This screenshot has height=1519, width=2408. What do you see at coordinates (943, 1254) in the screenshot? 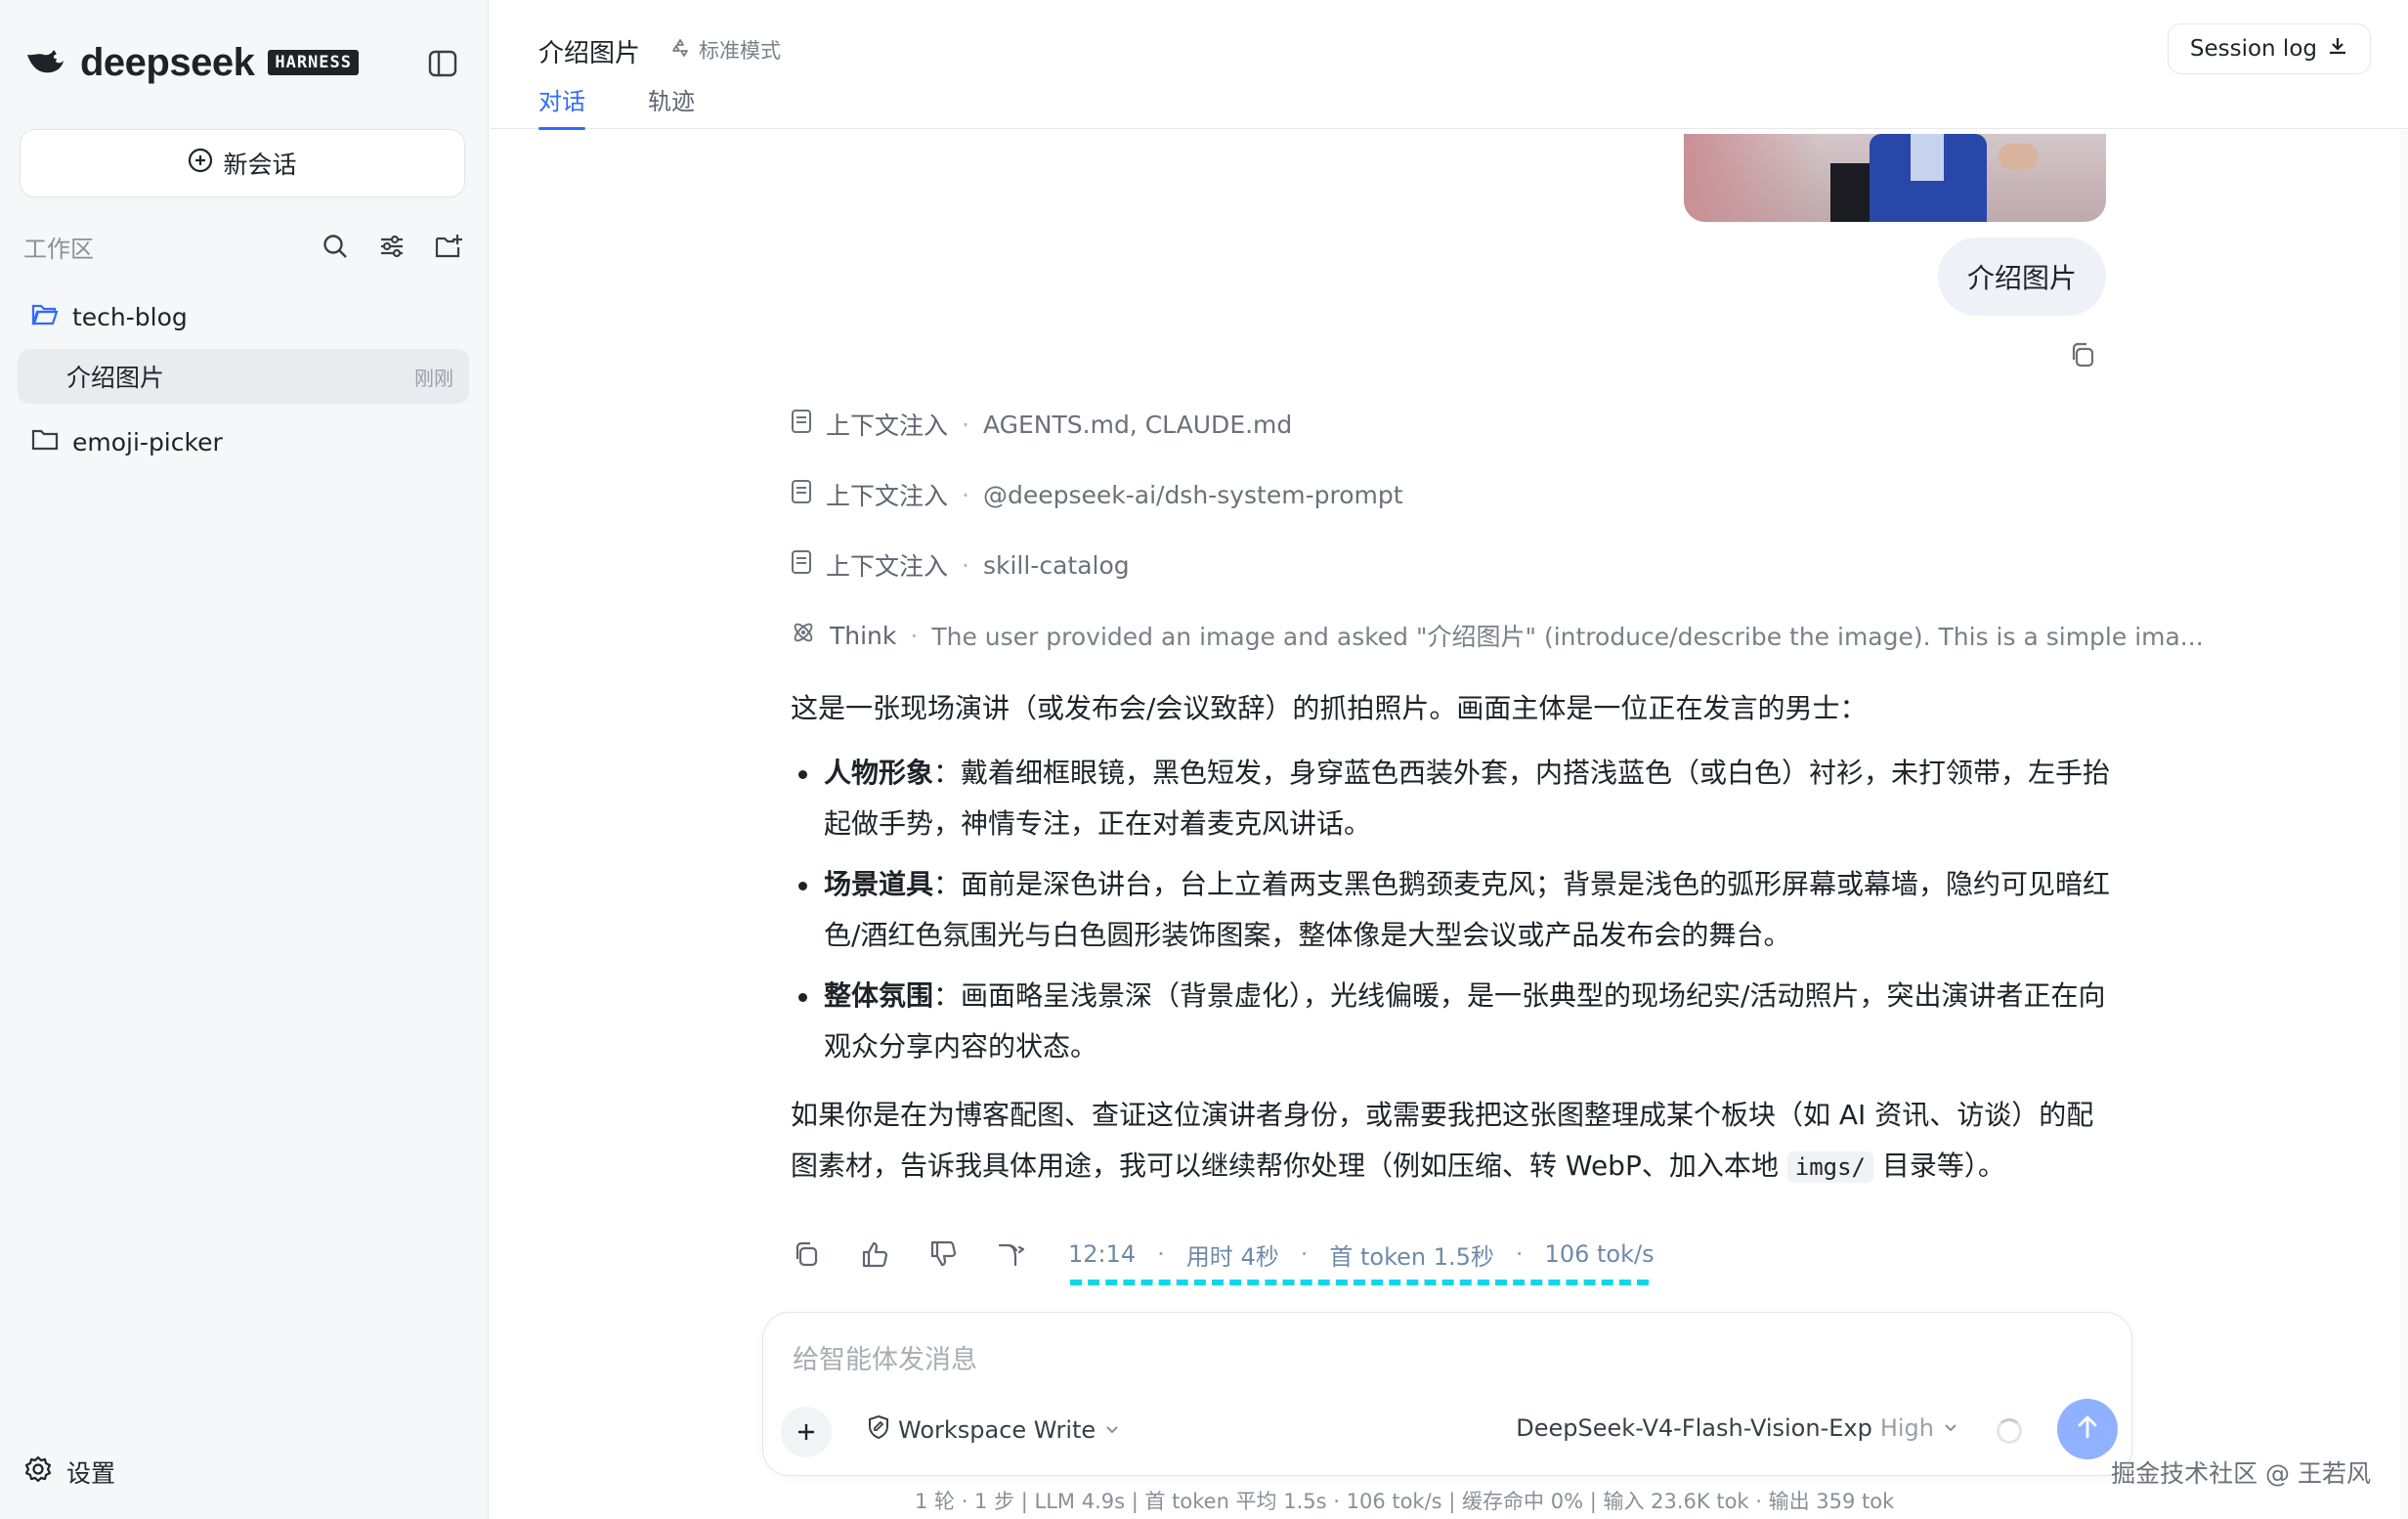
I see `thumbs-down-icon` at bounding box center [943, 1254].